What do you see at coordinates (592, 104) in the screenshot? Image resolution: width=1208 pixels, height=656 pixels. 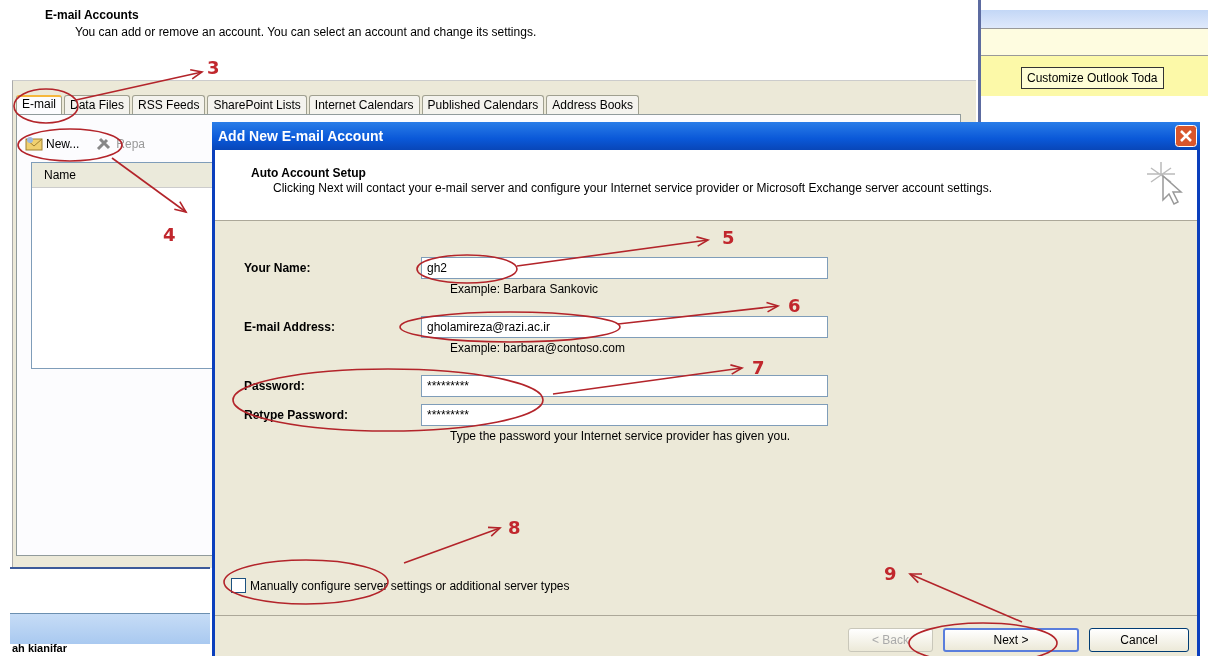 I see `tab: Address Books` at bounding box center [592, 104].